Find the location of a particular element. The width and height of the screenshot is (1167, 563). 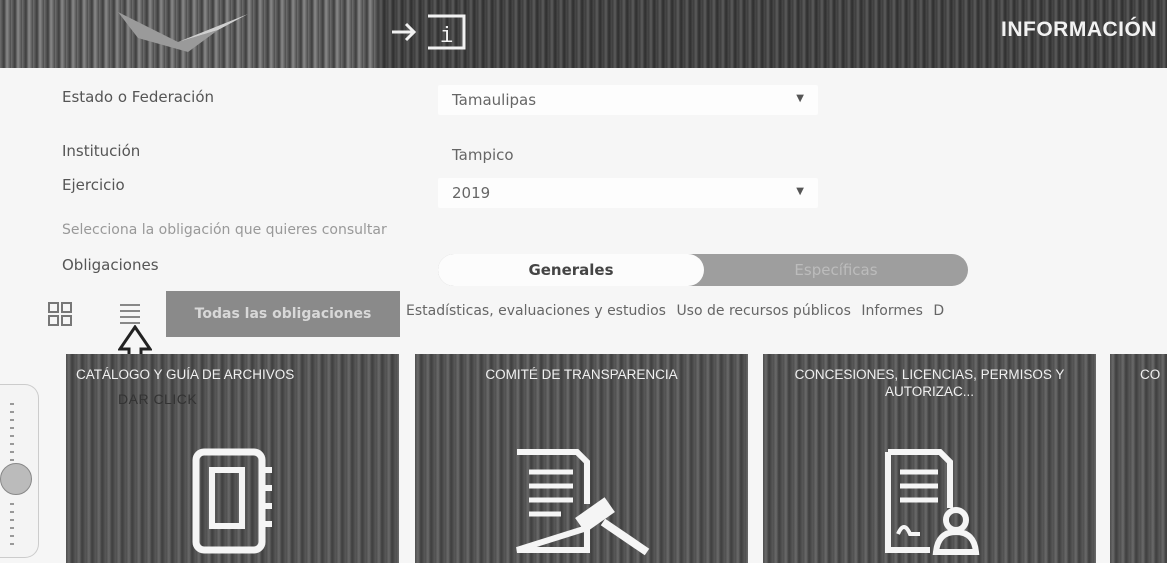

card-comite: COMITÉ DE TRANSPARENCIA is located at coordinates (581, 458).